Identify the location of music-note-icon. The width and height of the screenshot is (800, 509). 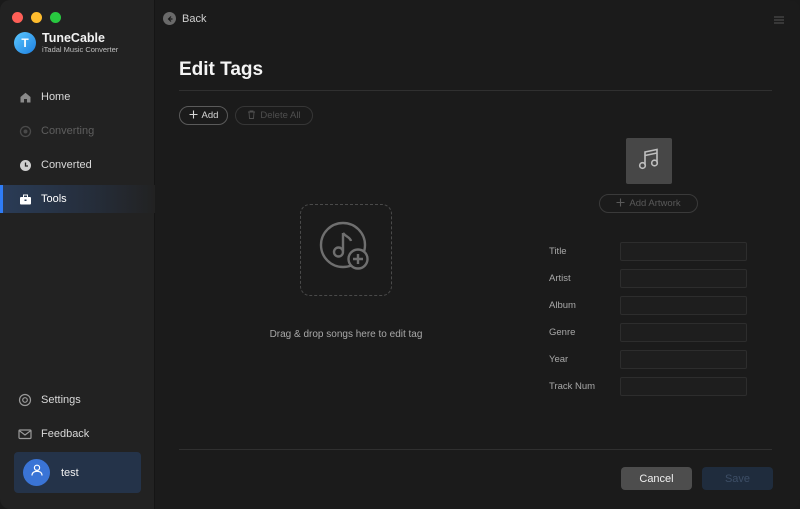
(649, 161).